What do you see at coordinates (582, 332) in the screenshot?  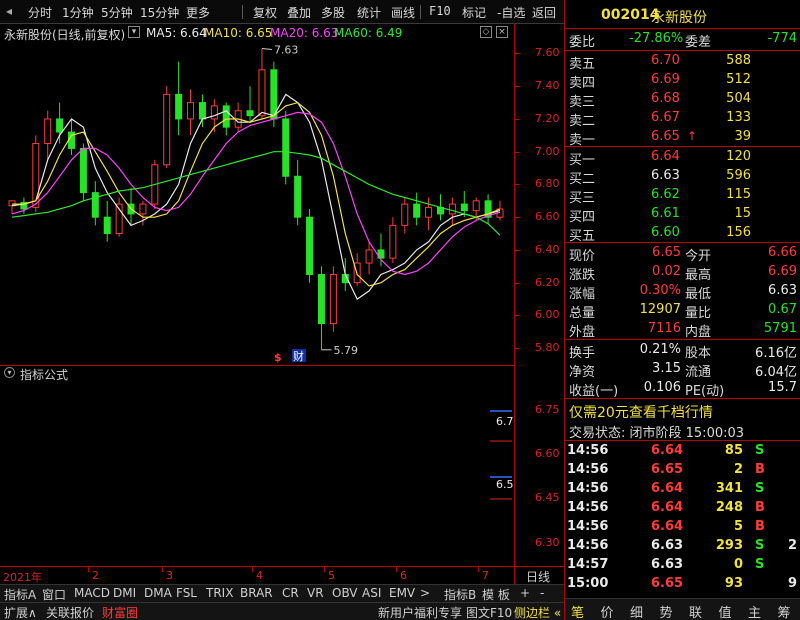 I see `stat-label: 外盘` at bounding box center [582, 332].